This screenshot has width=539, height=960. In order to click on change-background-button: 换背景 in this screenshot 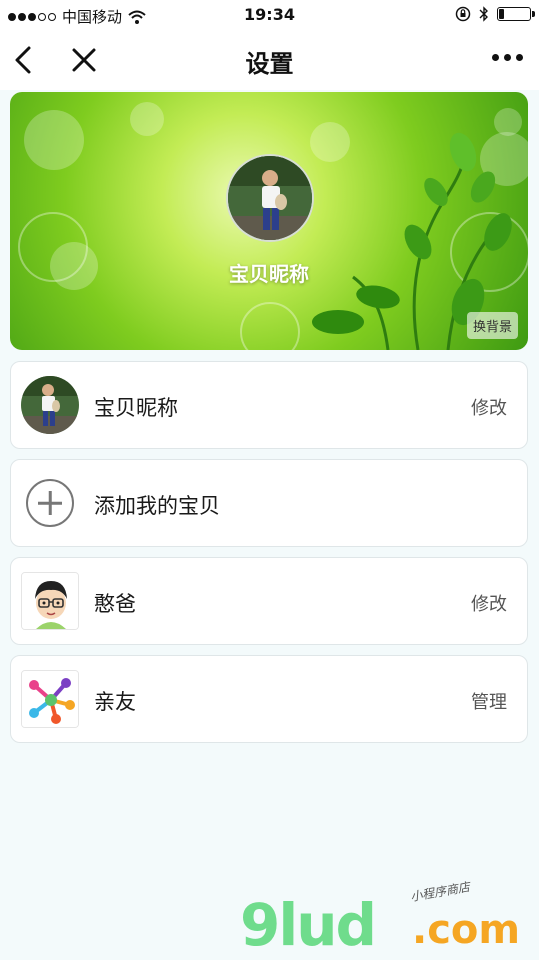, I will do `click(492, 325)`.